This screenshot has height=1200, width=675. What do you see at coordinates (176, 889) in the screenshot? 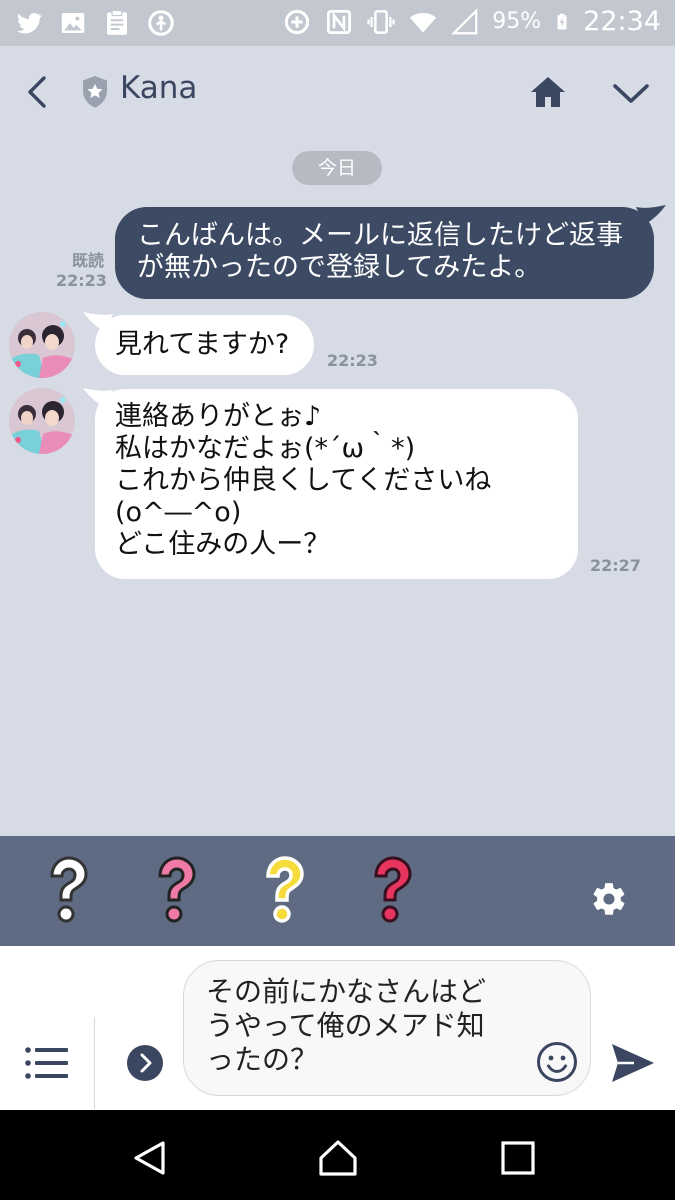
I see `question-sticker-pink` at bounding box center [176, 889].